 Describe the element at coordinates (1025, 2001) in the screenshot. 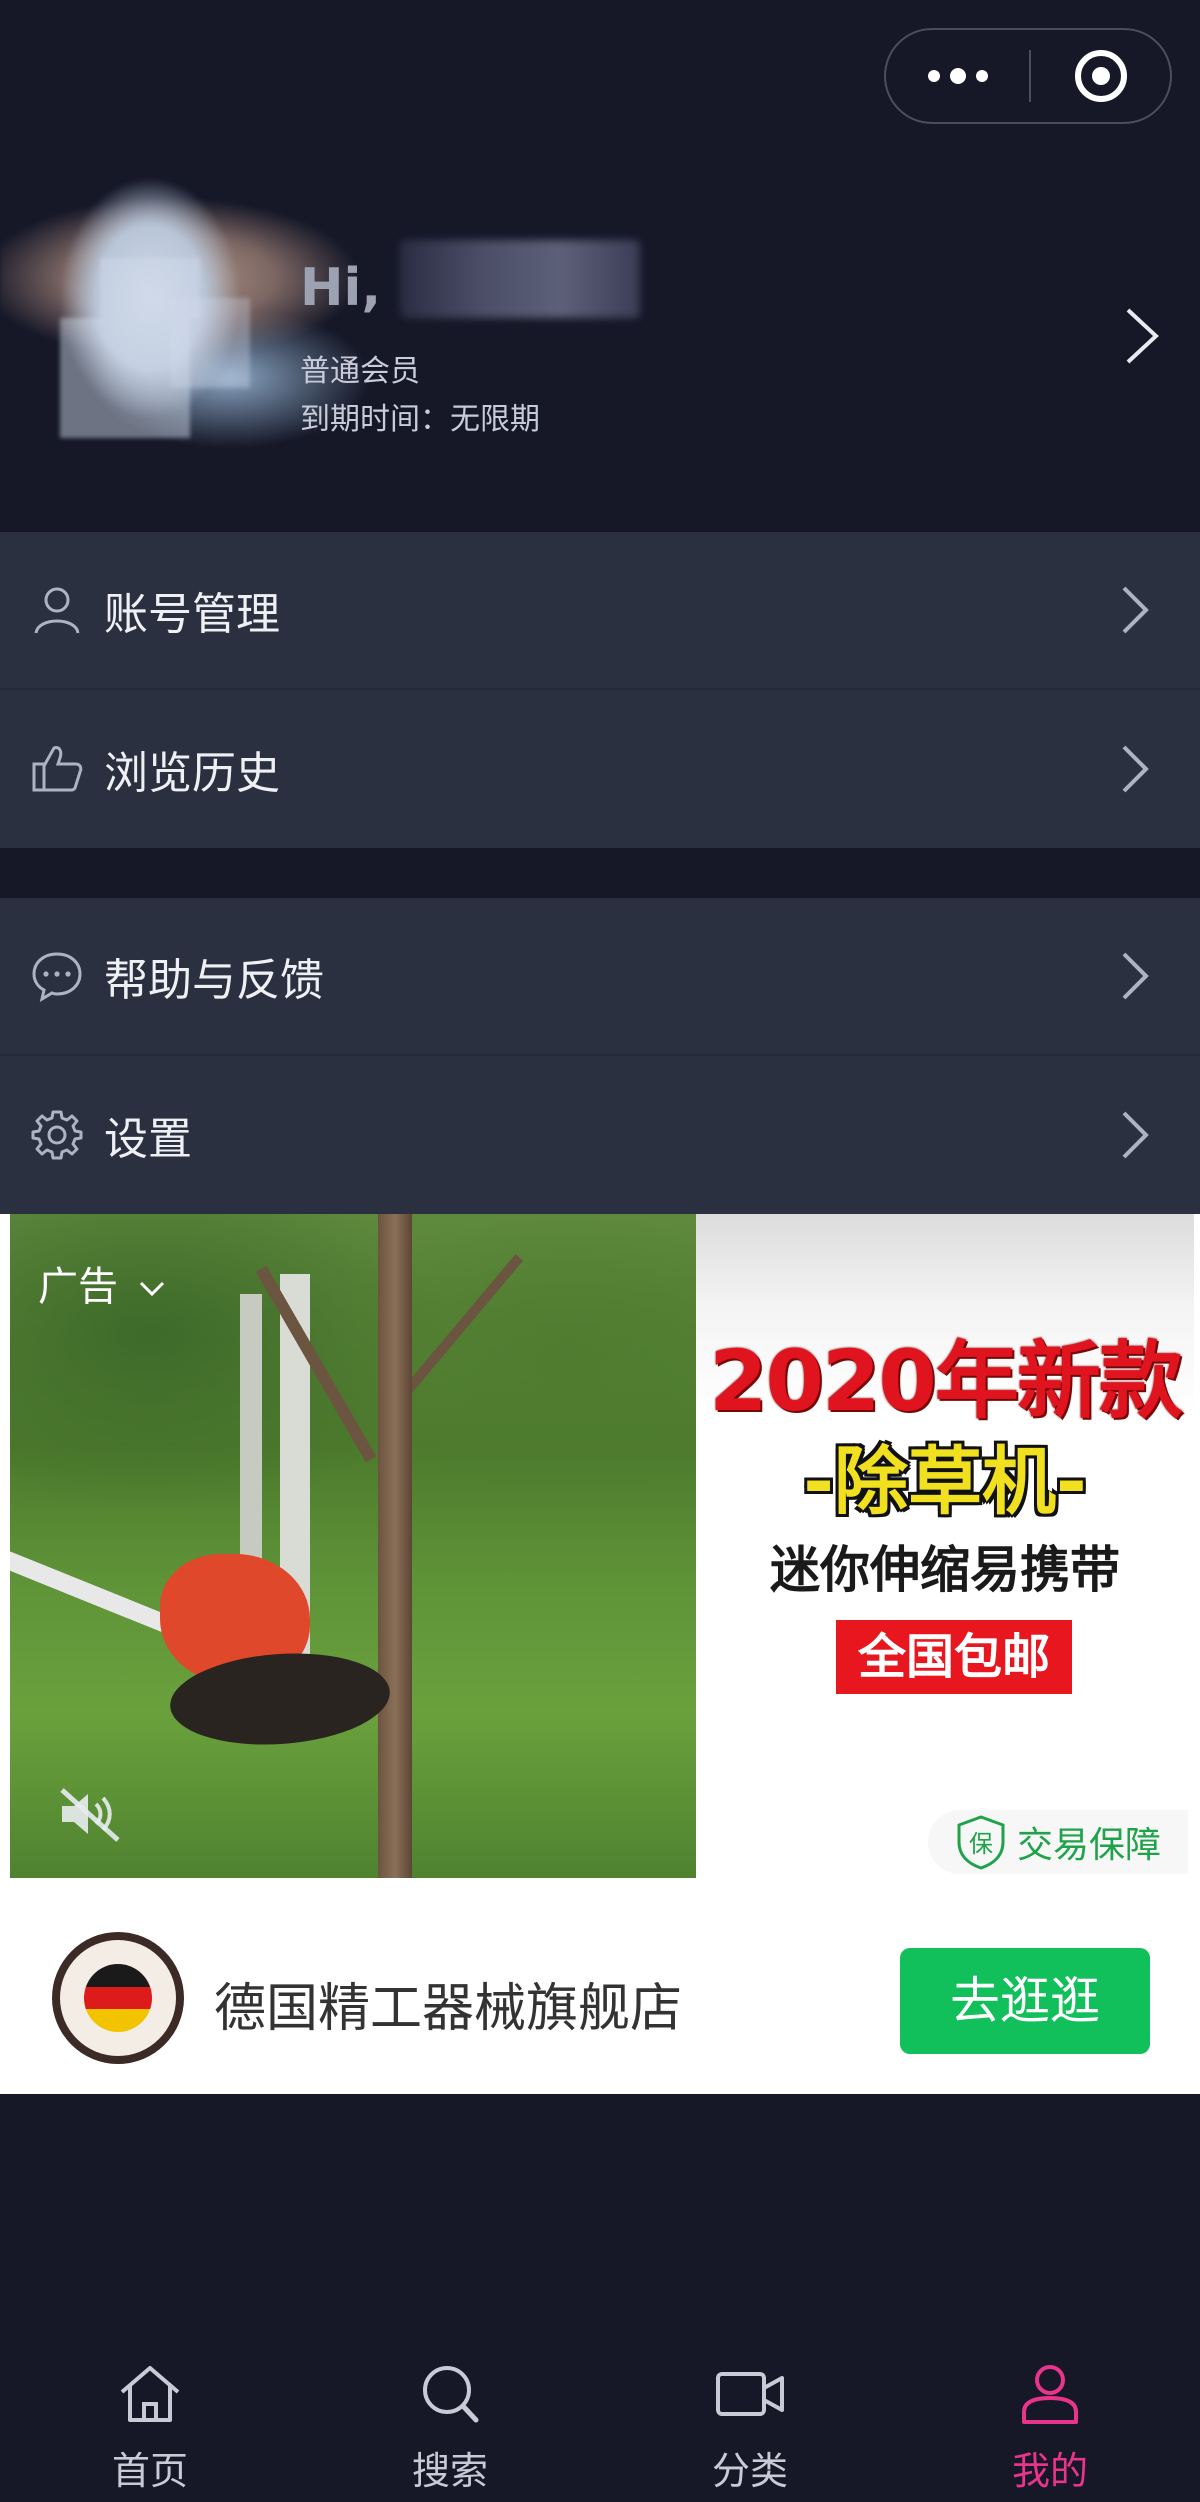

I see `go-shopping-button: 去逛逛` at that location.